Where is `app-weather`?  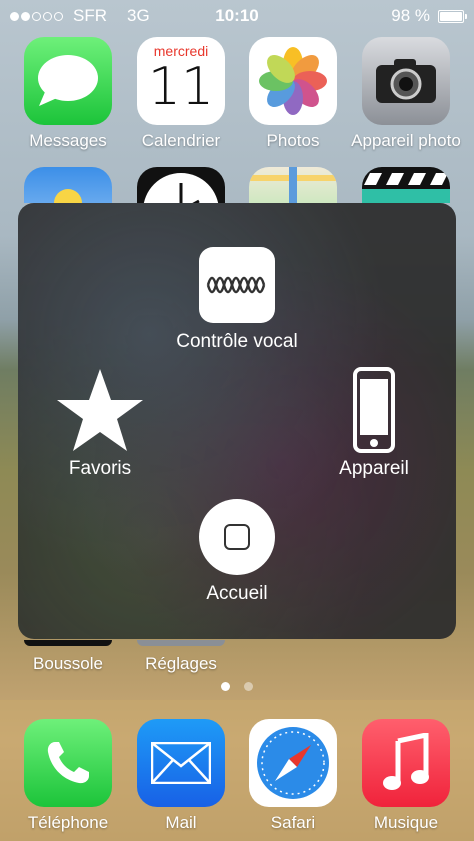
app-weather is located at coordinates (68, 185).